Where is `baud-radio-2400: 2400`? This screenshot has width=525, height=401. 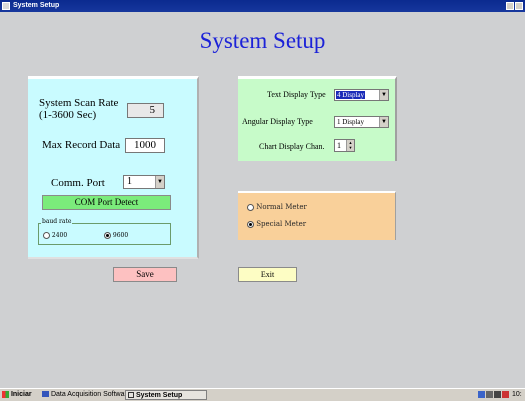 baud-radio-2400: 2400 is located at coordinates (55, 235).